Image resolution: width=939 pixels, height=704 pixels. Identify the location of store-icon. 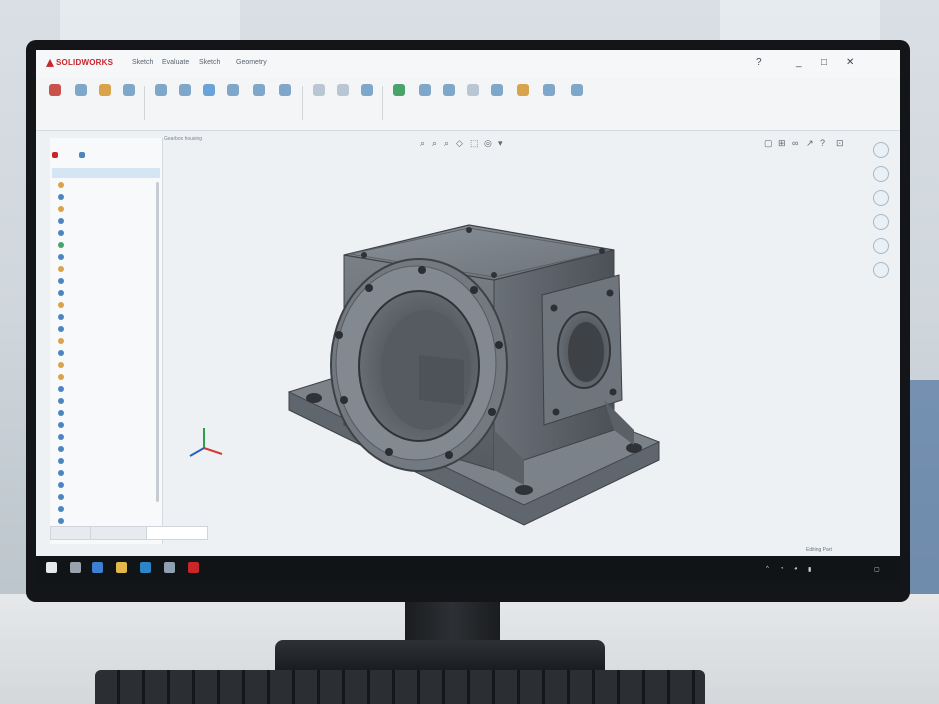
(169, 567).